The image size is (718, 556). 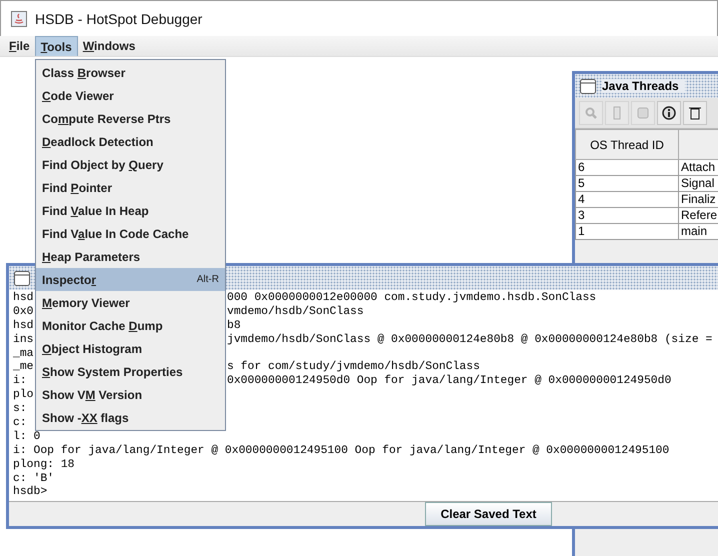 What do you see at coordinates (130, 302) in the screenshot?
I see `menu-item: Memory Viewer` at bounding box center [130, 302].